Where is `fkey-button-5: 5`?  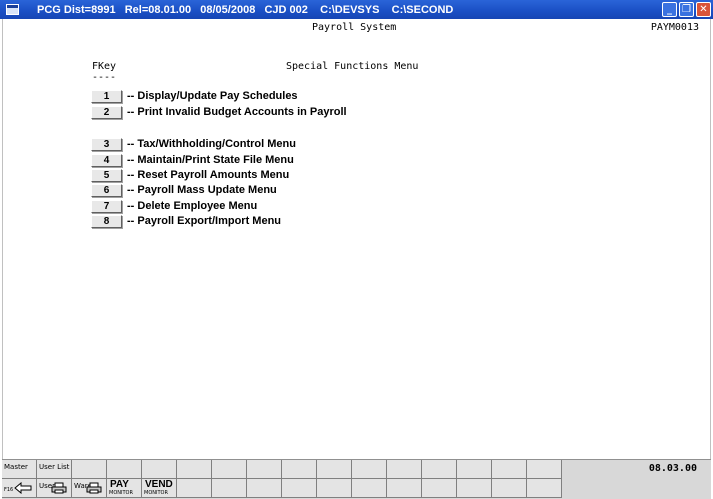 fkey-button-5: 5 is located at coordinates (106, 175).